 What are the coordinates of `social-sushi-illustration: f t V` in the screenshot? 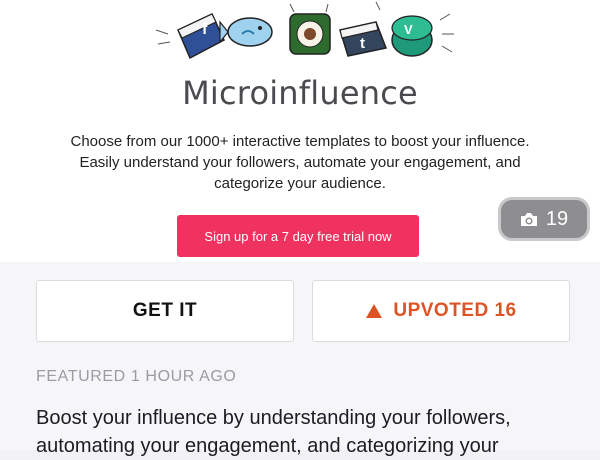 It's located at (304, 30).